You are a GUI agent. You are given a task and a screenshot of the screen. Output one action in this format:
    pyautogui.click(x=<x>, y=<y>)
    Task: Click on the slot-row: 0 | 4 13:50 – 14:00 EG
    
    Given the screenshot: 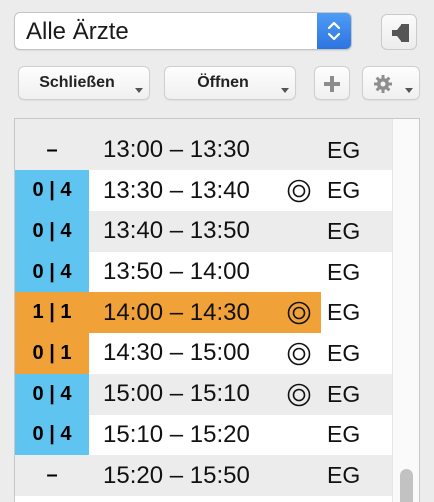 What is the action you would take?
    pyautogui.click(x=204, y=272)
    